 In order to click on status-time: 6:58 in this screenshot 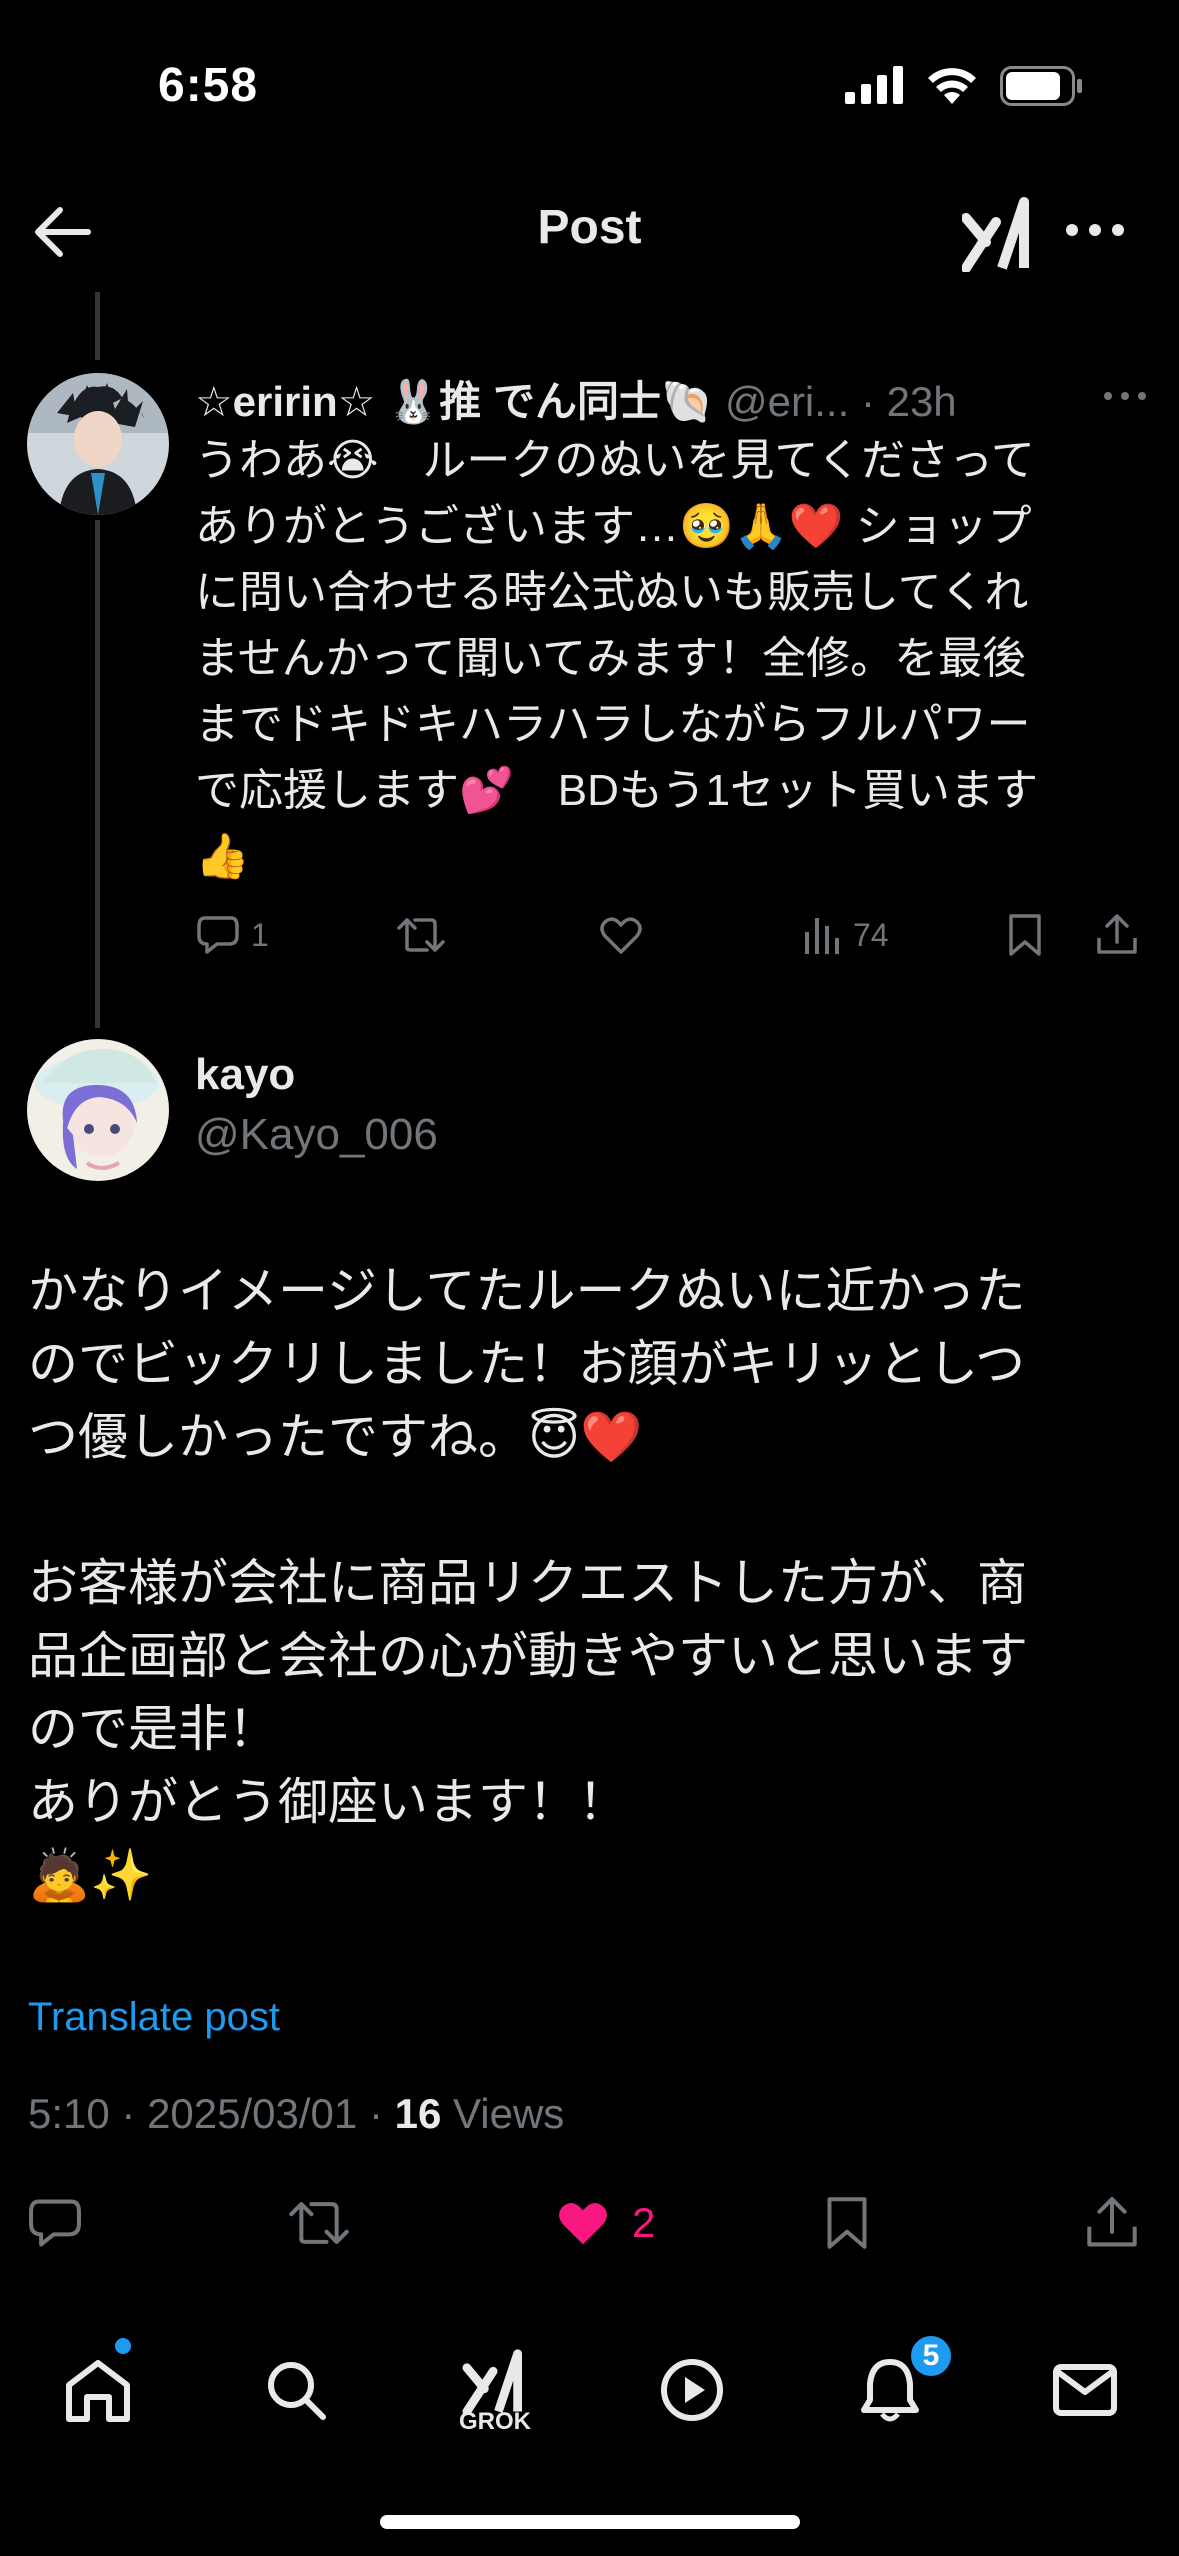, I will do `click(208, 85)`.